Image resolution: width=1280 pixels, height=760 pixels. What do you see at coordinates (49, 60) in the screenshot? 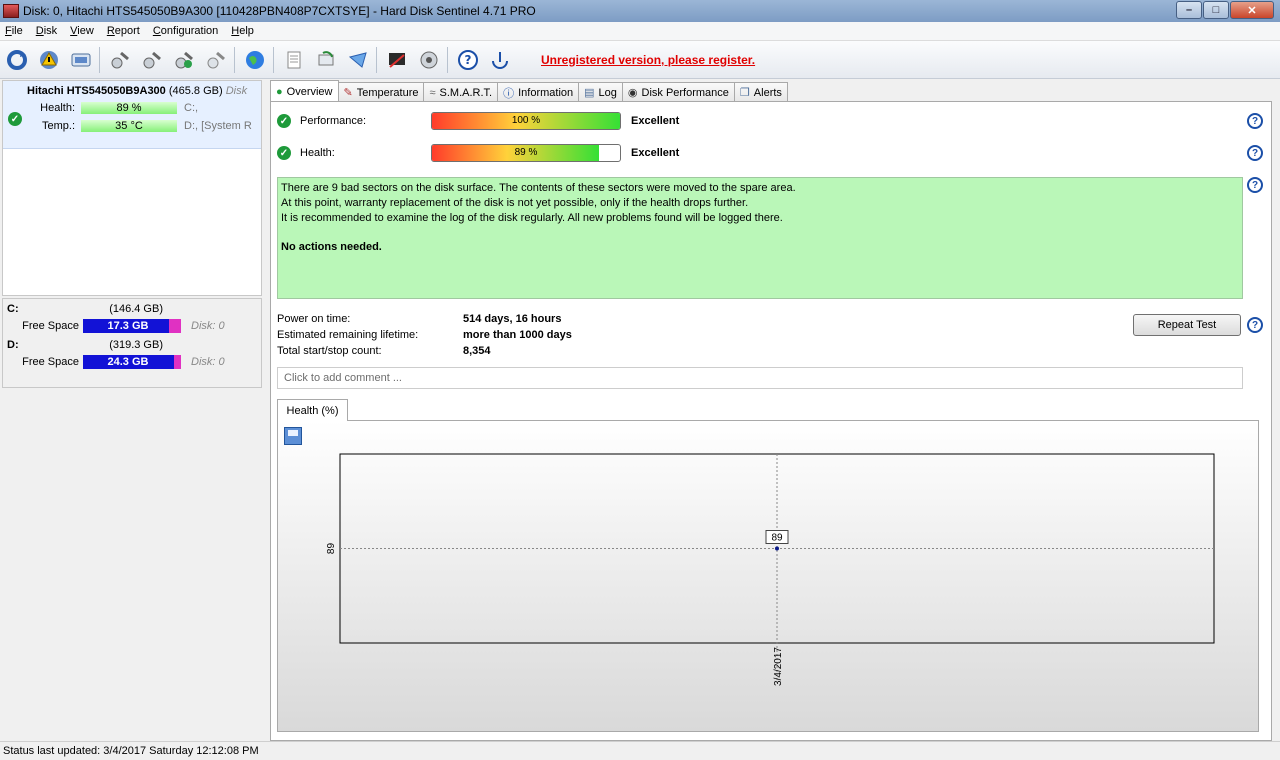
I see `alert-disk-icon` at bounding box center [49, 60].